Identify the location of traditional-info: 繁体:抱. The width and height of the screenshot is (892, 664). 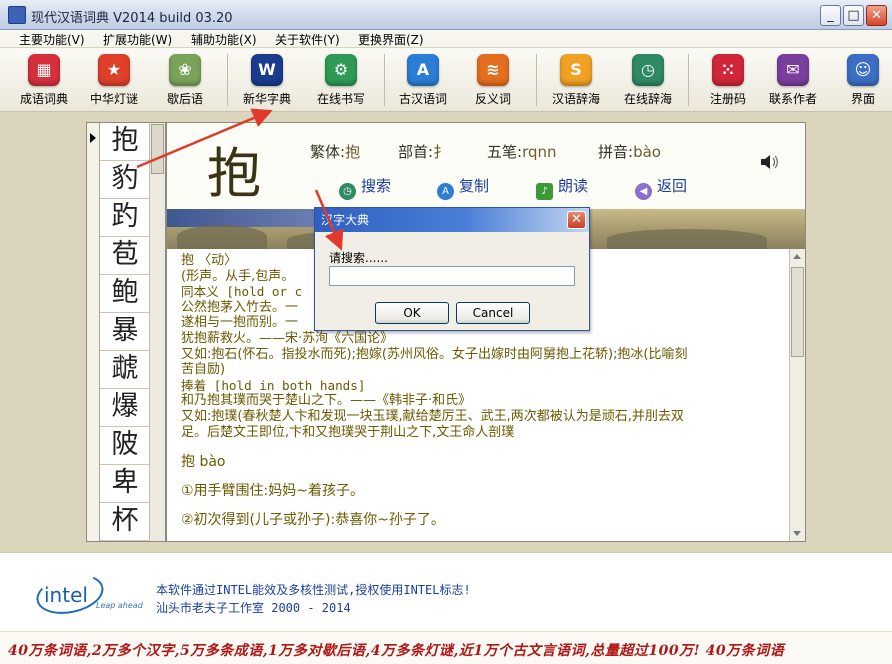
(335, 151).